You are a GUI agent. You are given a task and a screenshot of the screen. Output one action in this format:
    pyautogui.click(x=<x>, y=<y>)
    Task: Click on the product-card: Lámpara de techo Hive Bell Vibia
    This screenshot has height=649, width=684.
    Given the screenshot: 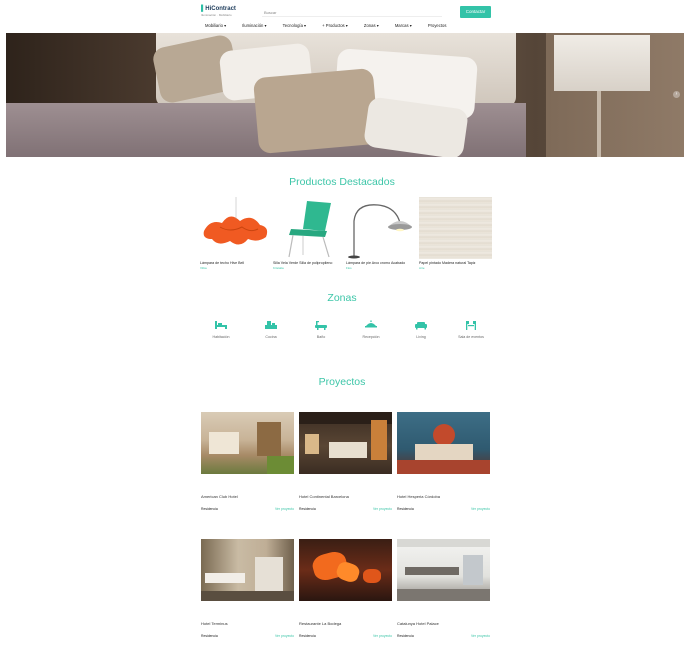 What is the action you would take?
    pyautogui.click(x=236, y=233)
    